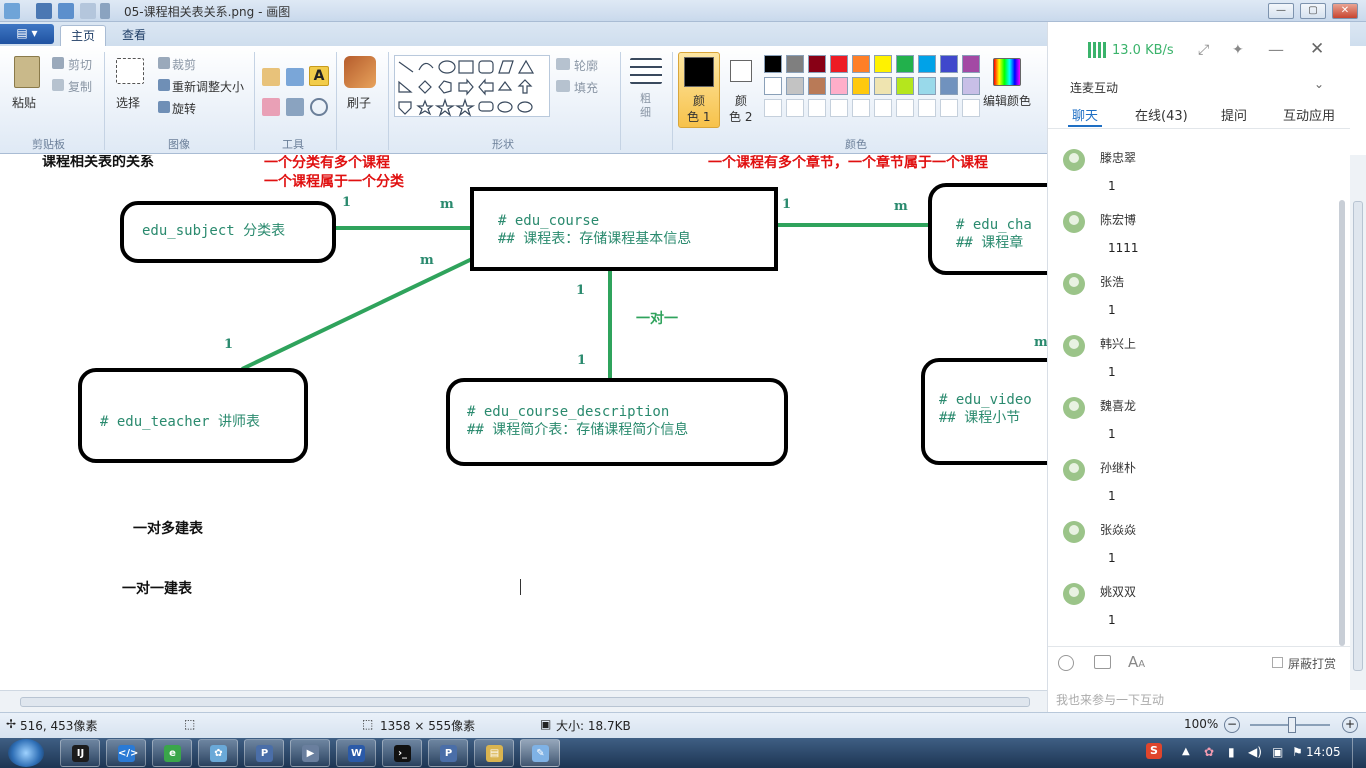  What do you see at coordinates (1292, 725) in the screenshot?
I see `zoom-slider-thumb` at bounding box center [1292, 725].